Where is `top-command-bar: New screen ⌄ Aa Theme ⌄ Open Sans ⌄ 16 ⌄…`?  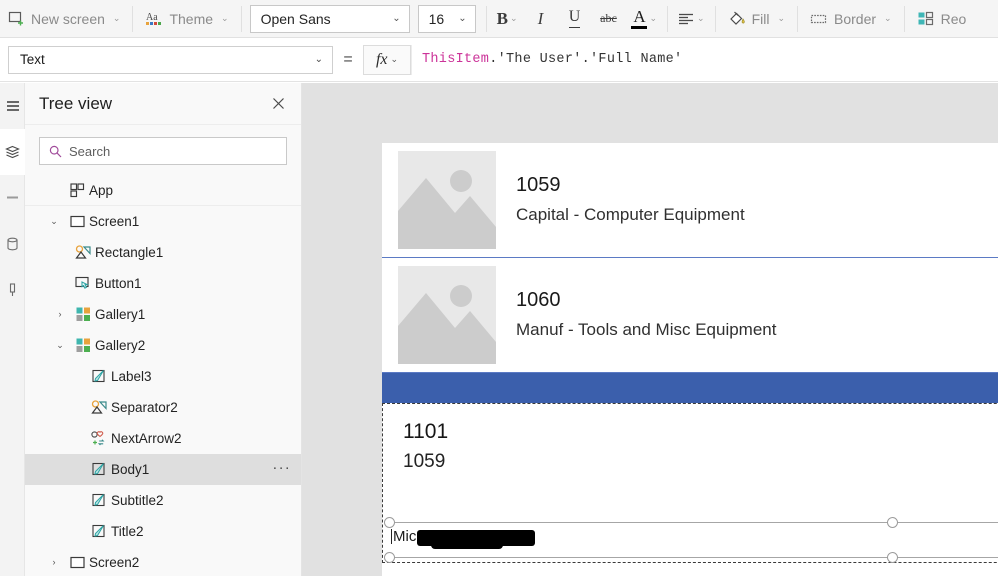 top-command-bar: New screen ⌄ Aa Theme ⌄ Open Sans ⌄ 16 ⌄… is located at coordinates (499, 19).